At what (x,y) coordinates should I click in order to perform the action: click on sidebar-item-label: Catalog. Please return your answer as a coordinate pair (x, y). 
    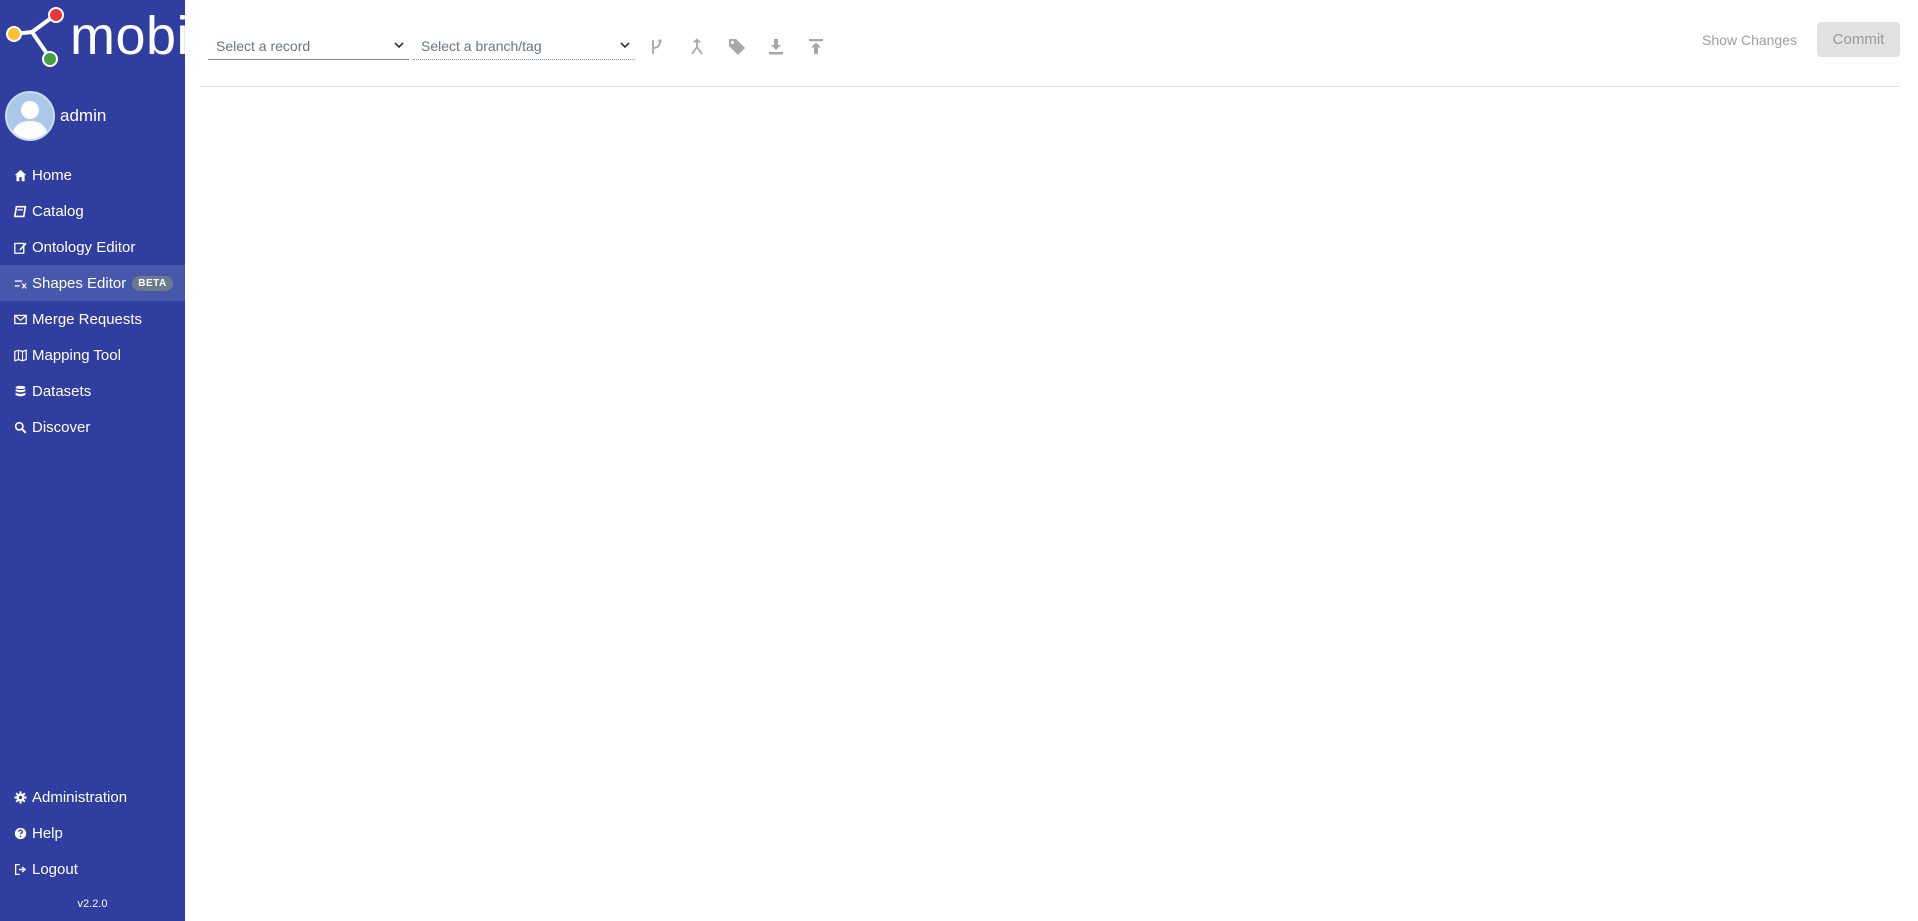
    Looking at the image, I should click on (58, 211).